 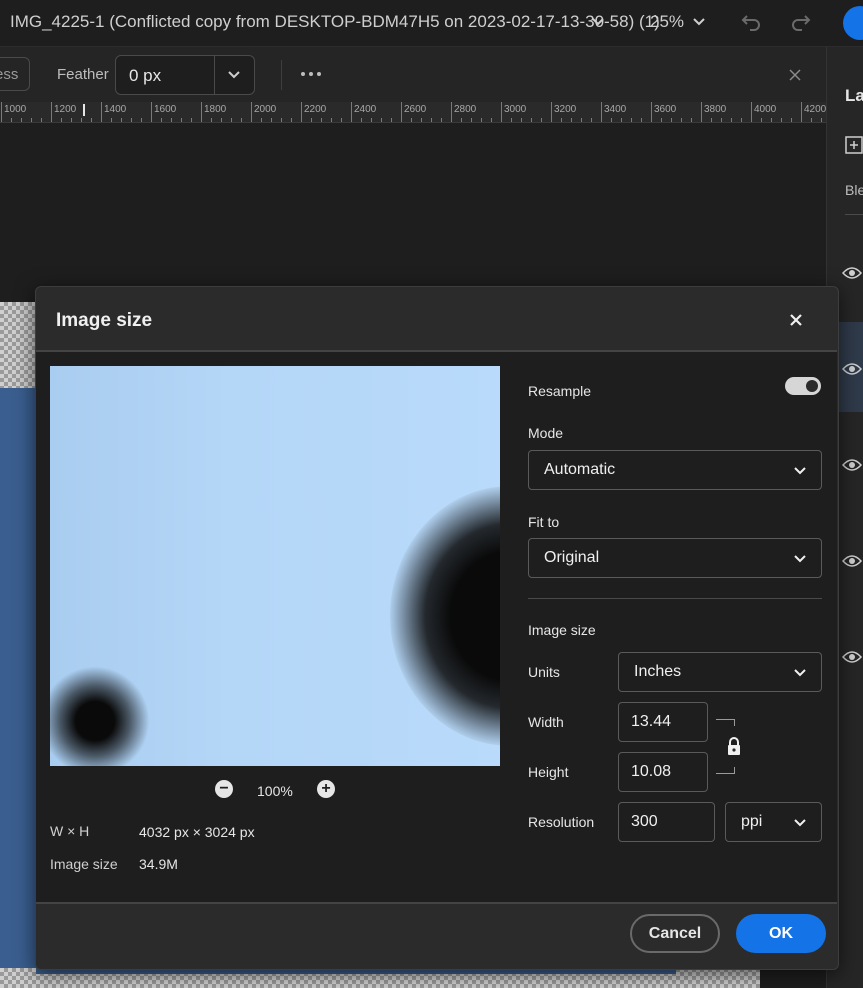 What do you see at coordinates (326, 789) in the screenshot?
I see `zoom-in-icon: +` at bounding box center [326, 789].